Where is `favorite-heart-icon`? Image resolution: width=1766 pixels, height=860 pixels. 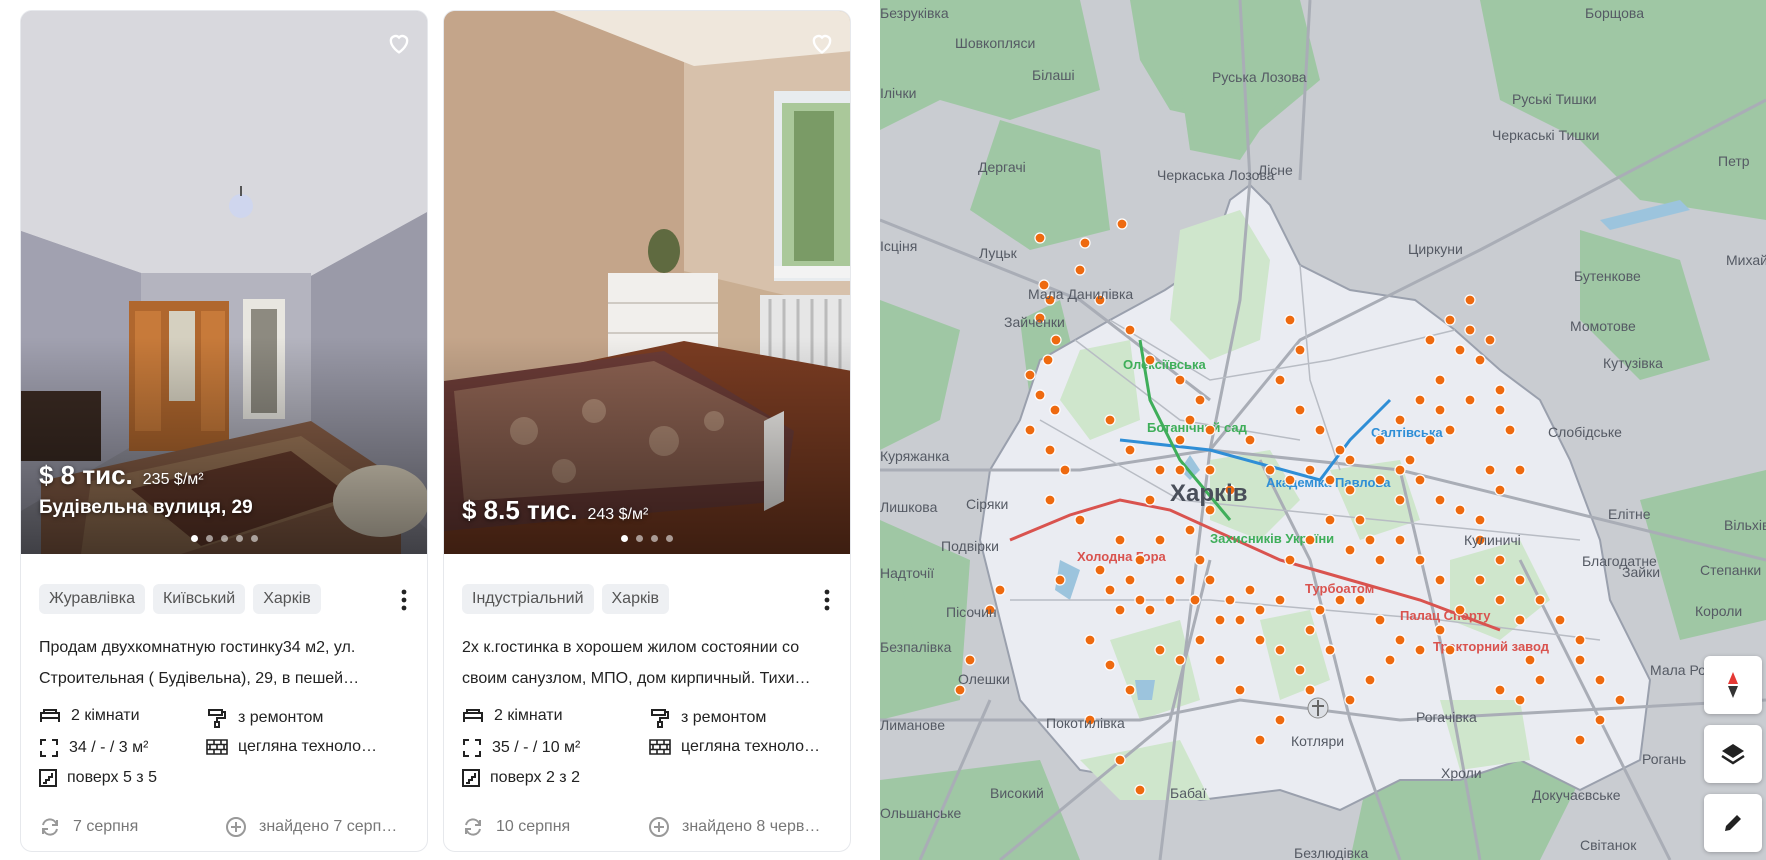
favorite-heart-icon is located at coordinates (822, 43).